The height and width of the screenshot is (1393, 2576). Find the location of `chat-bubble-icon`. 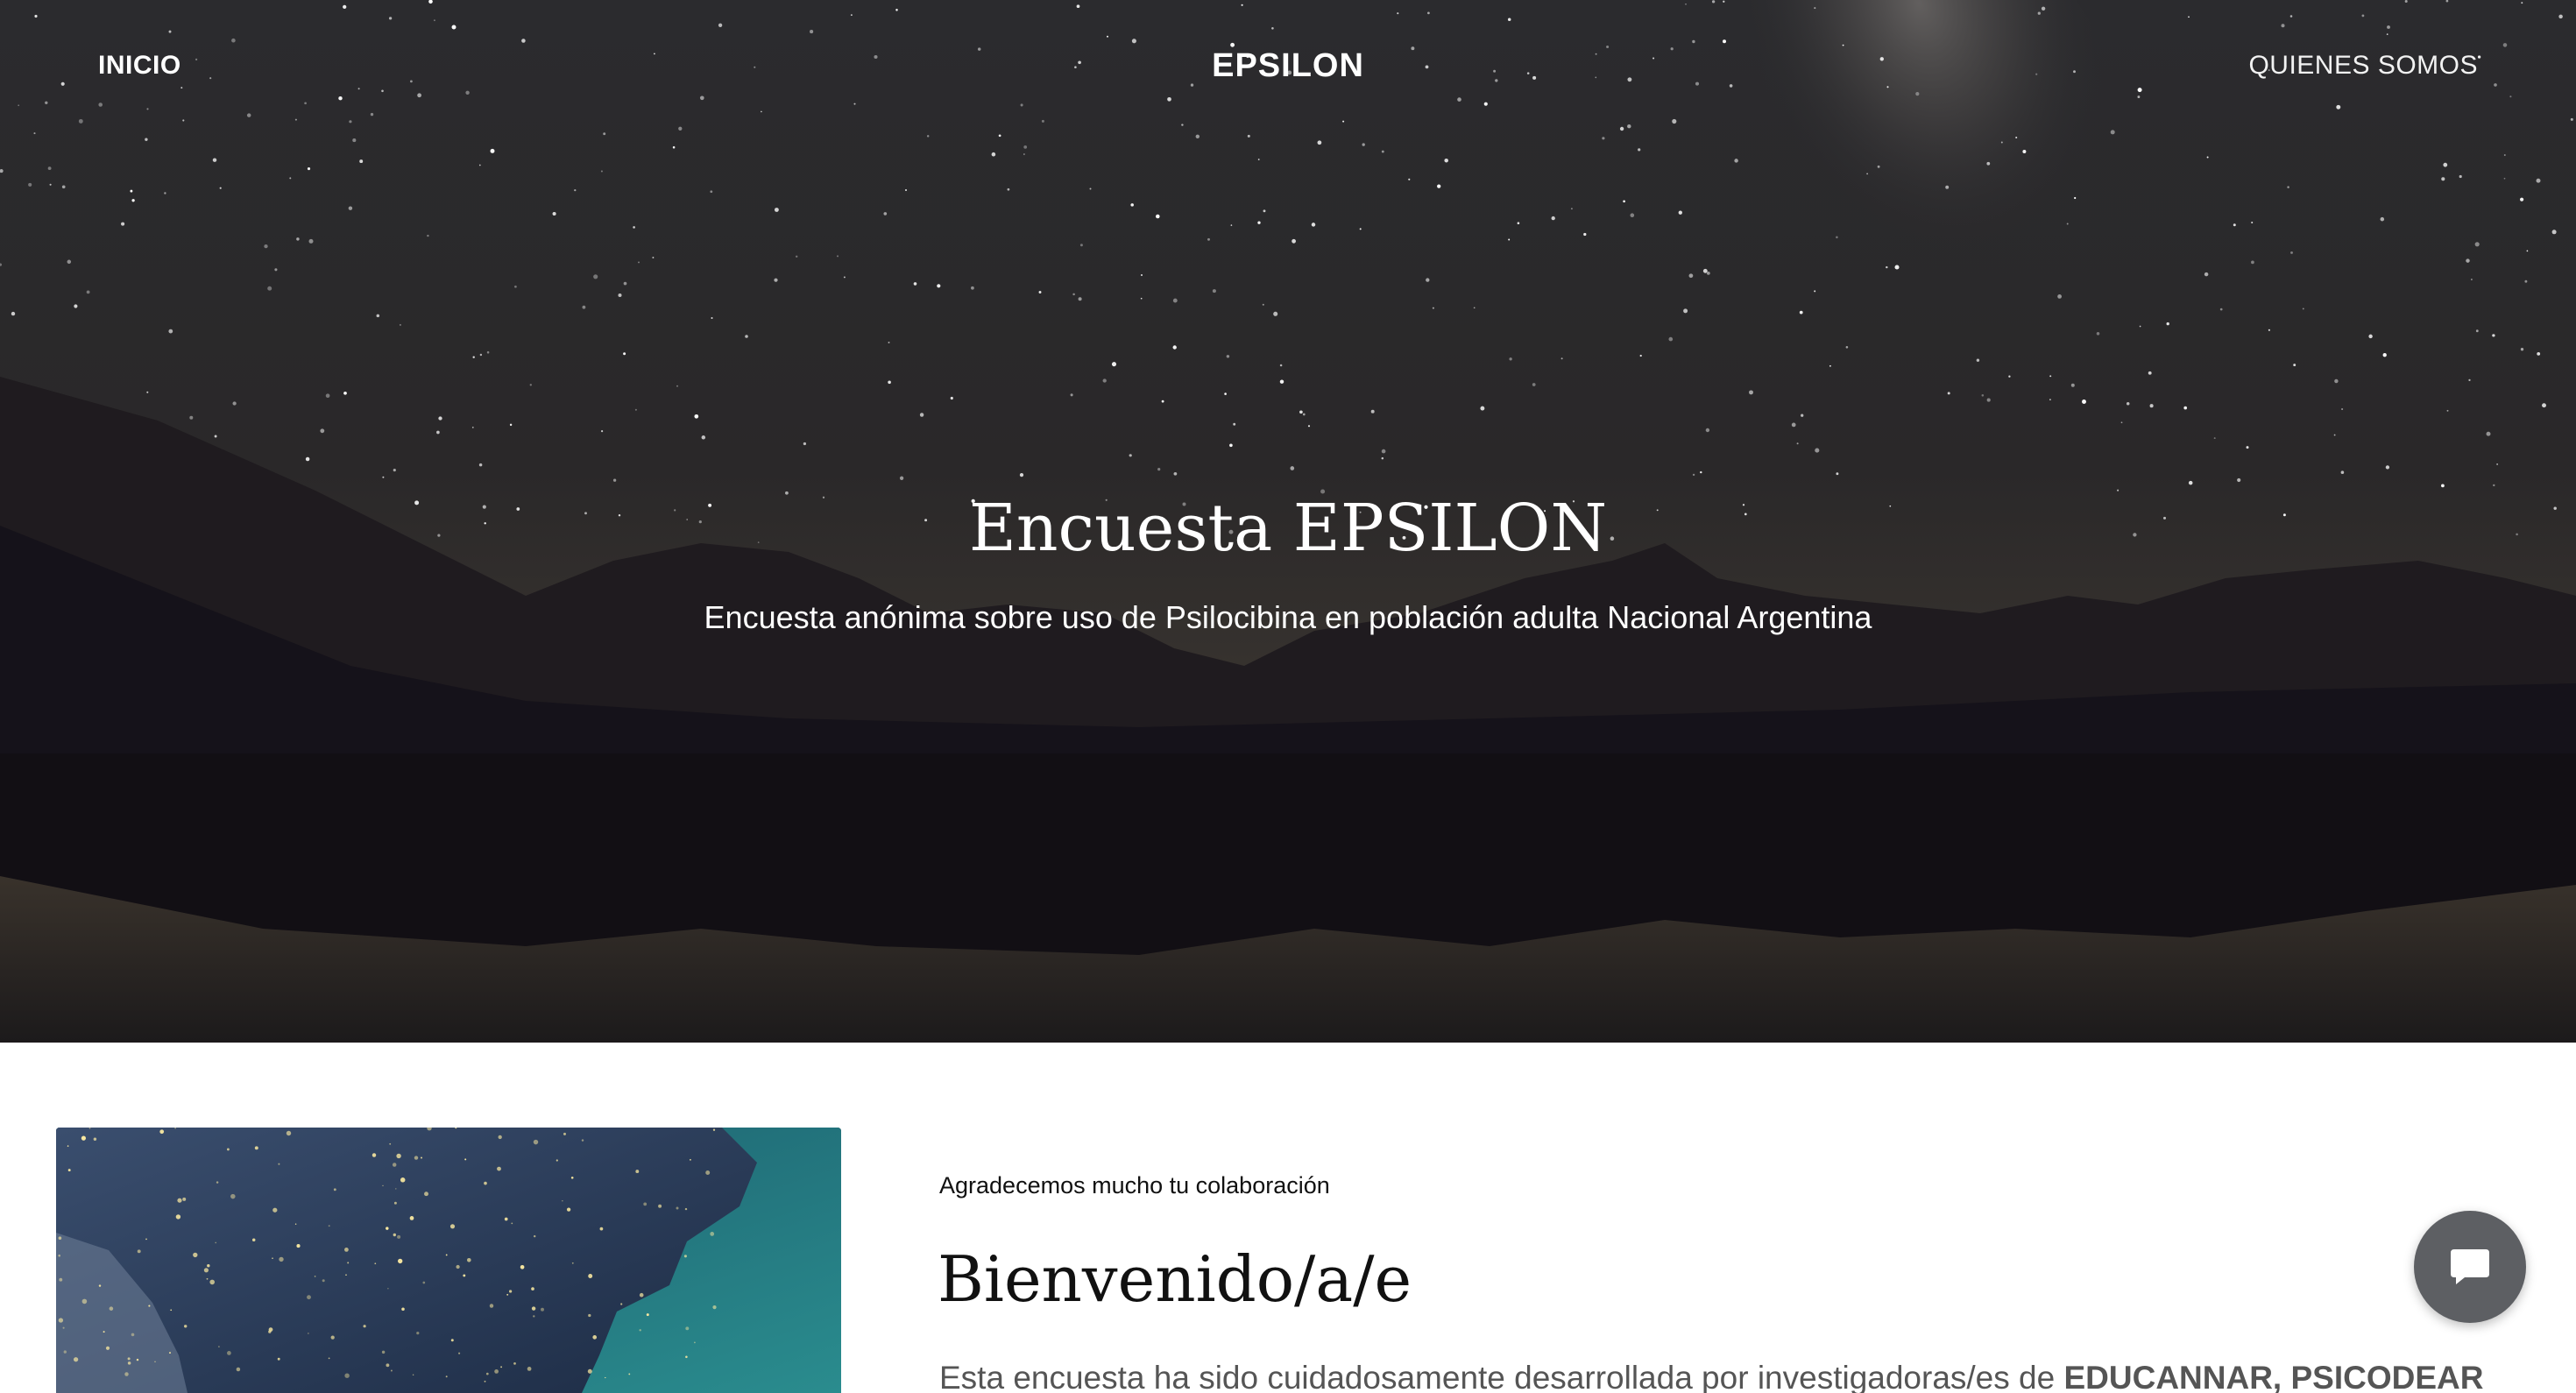

chat-bubble-icon is located at coordinates (2470, 1267).